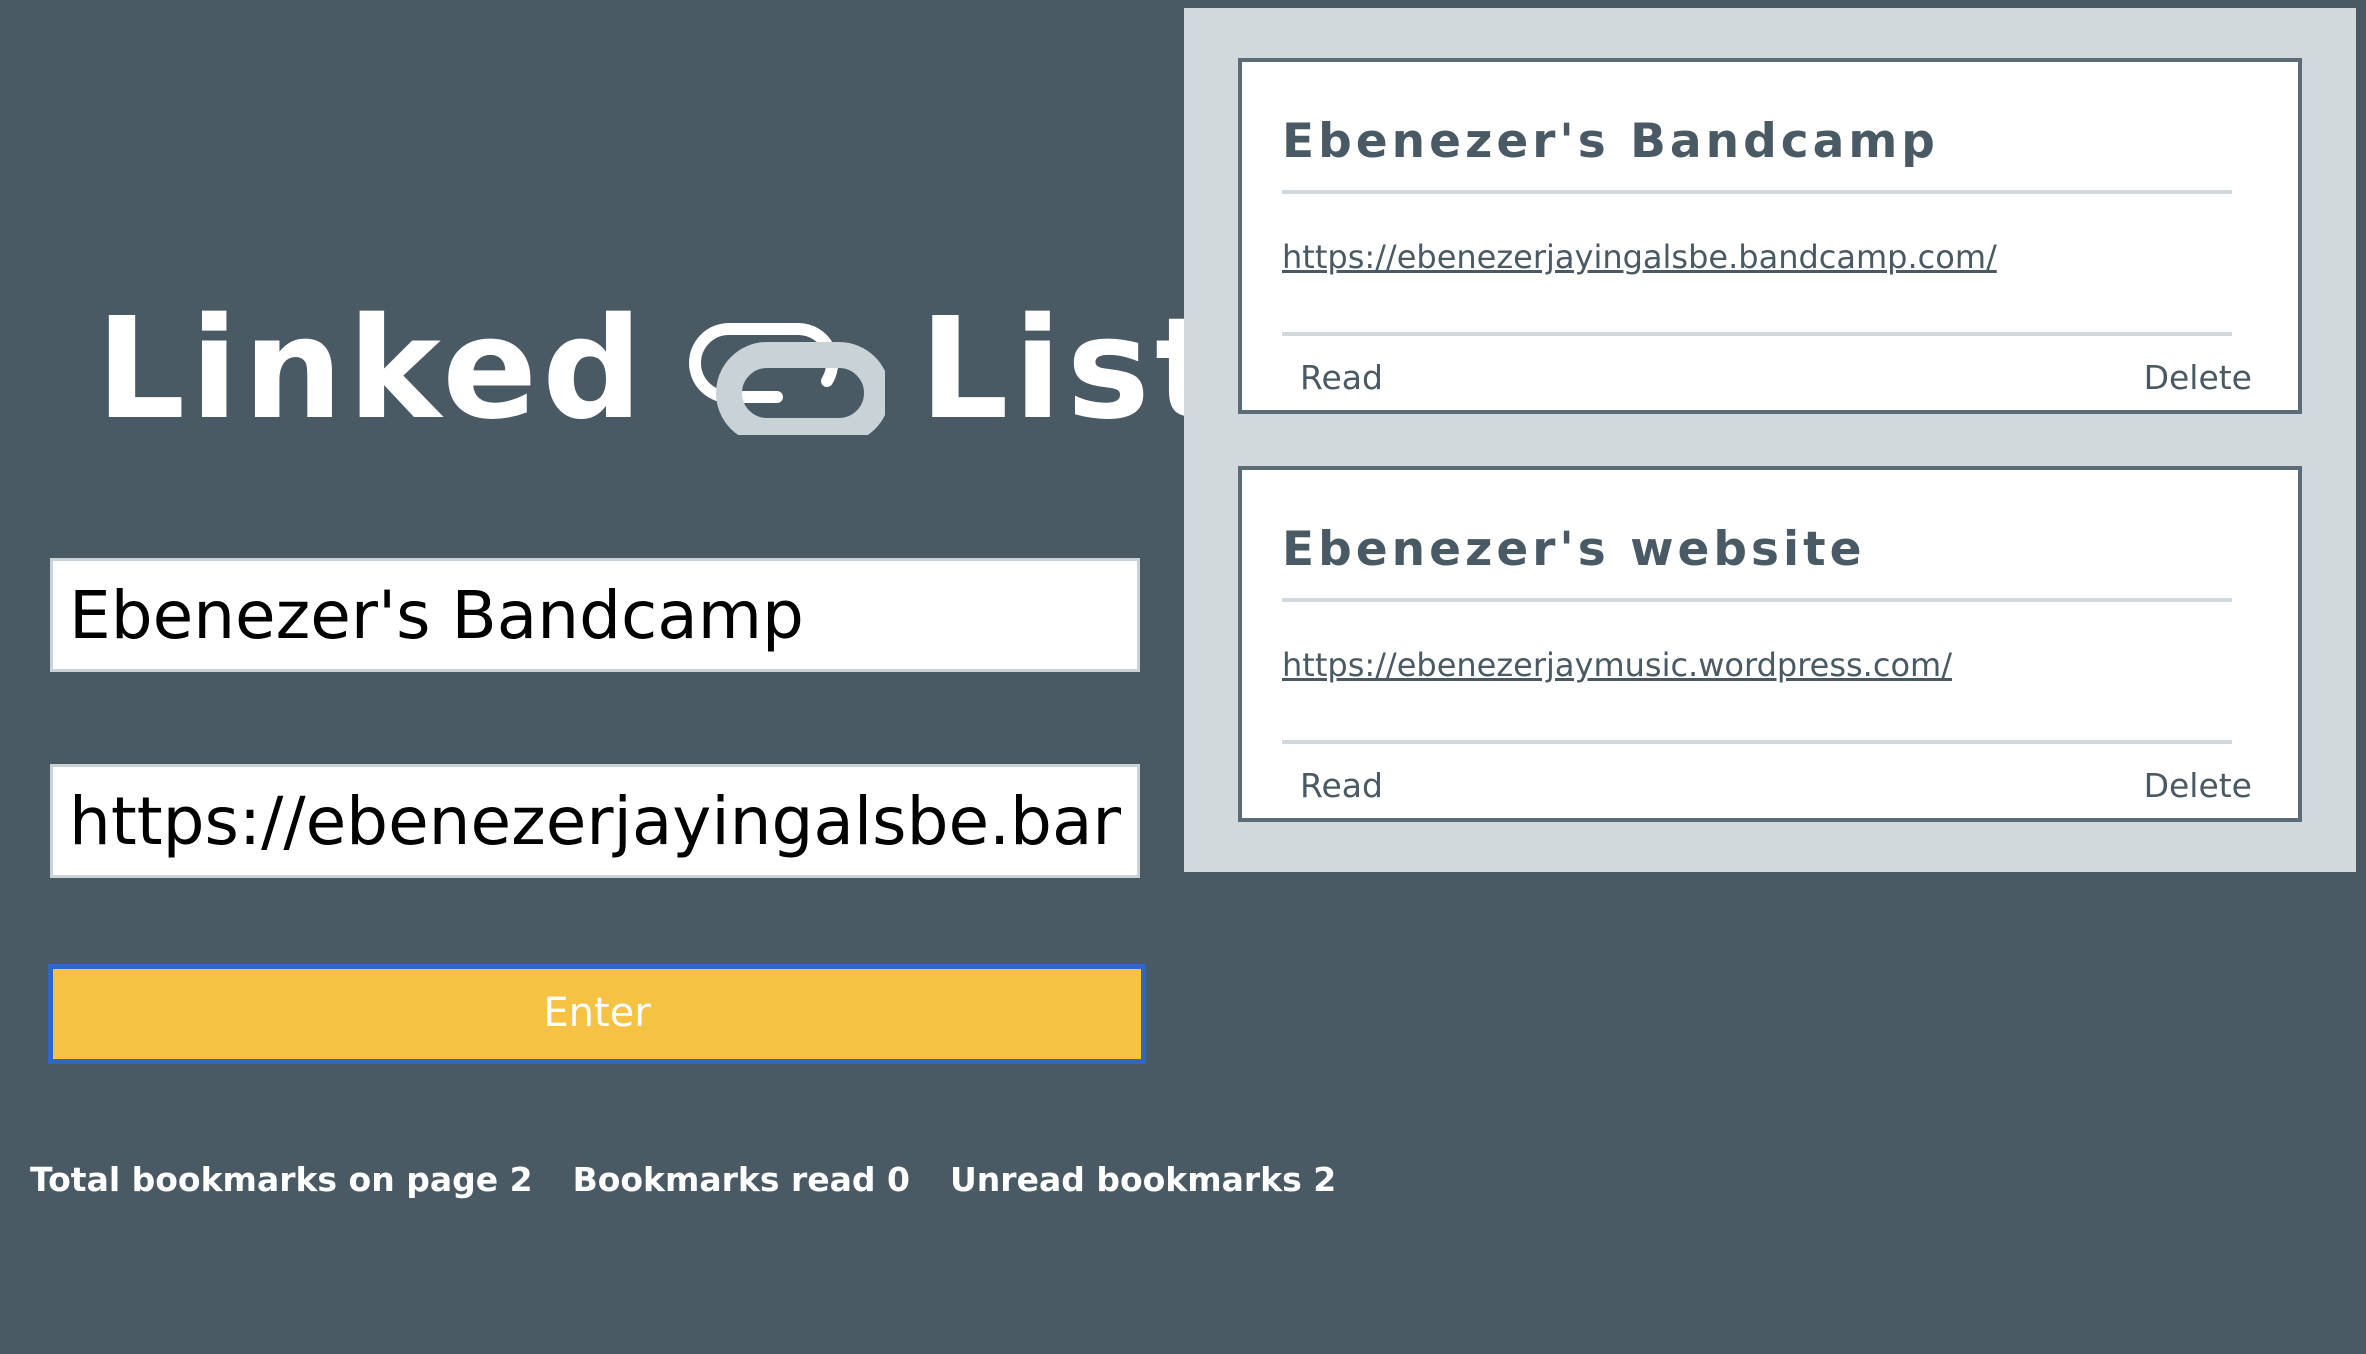  I want to click on total-bookmarks-count: Total bookmarks on page 2, so click(281, 1179).